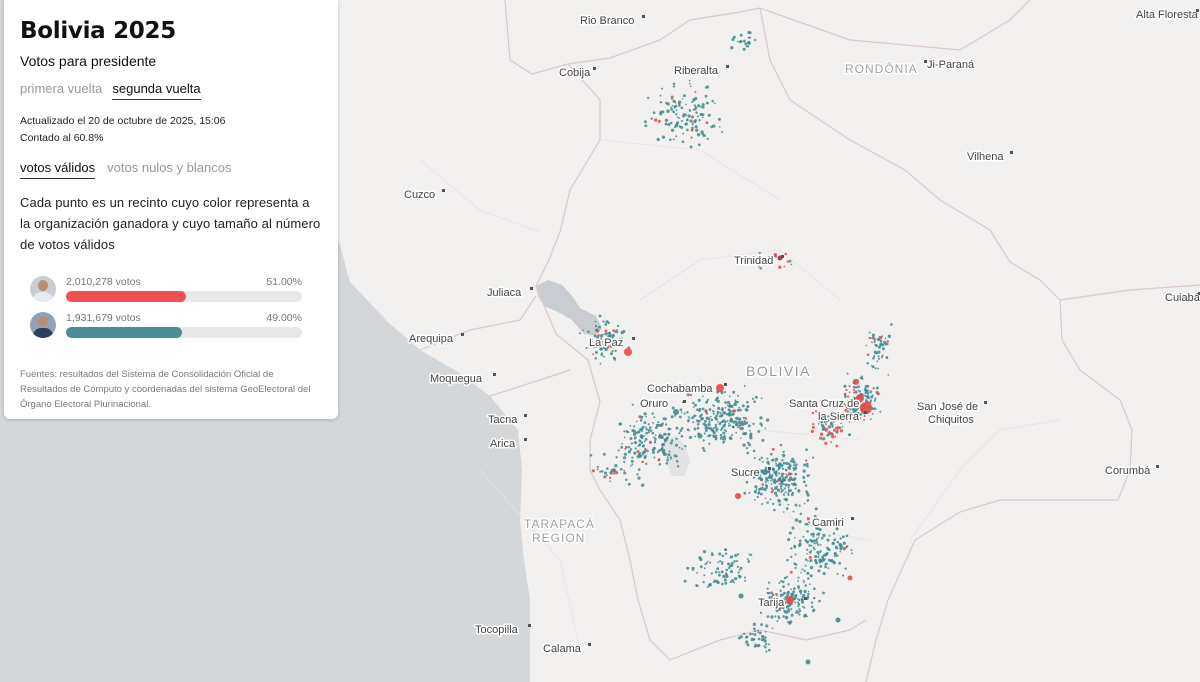  What do you see at coordinates (58, 169) in the screenshot?
I see `tab-votos-validos: votos válidos` at bounding box center [58, 169].